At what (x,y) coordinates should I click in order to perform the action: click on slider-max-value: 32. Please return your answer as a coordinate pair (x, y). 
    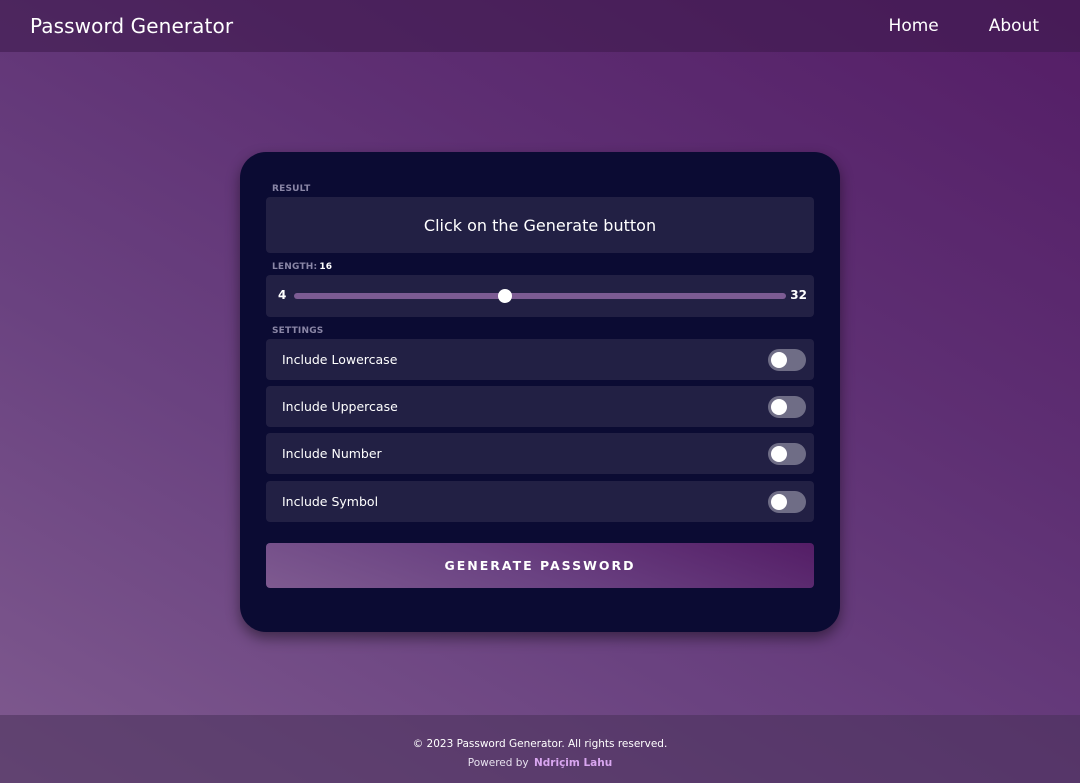
    Looking at the image, I should click on (798, 295).